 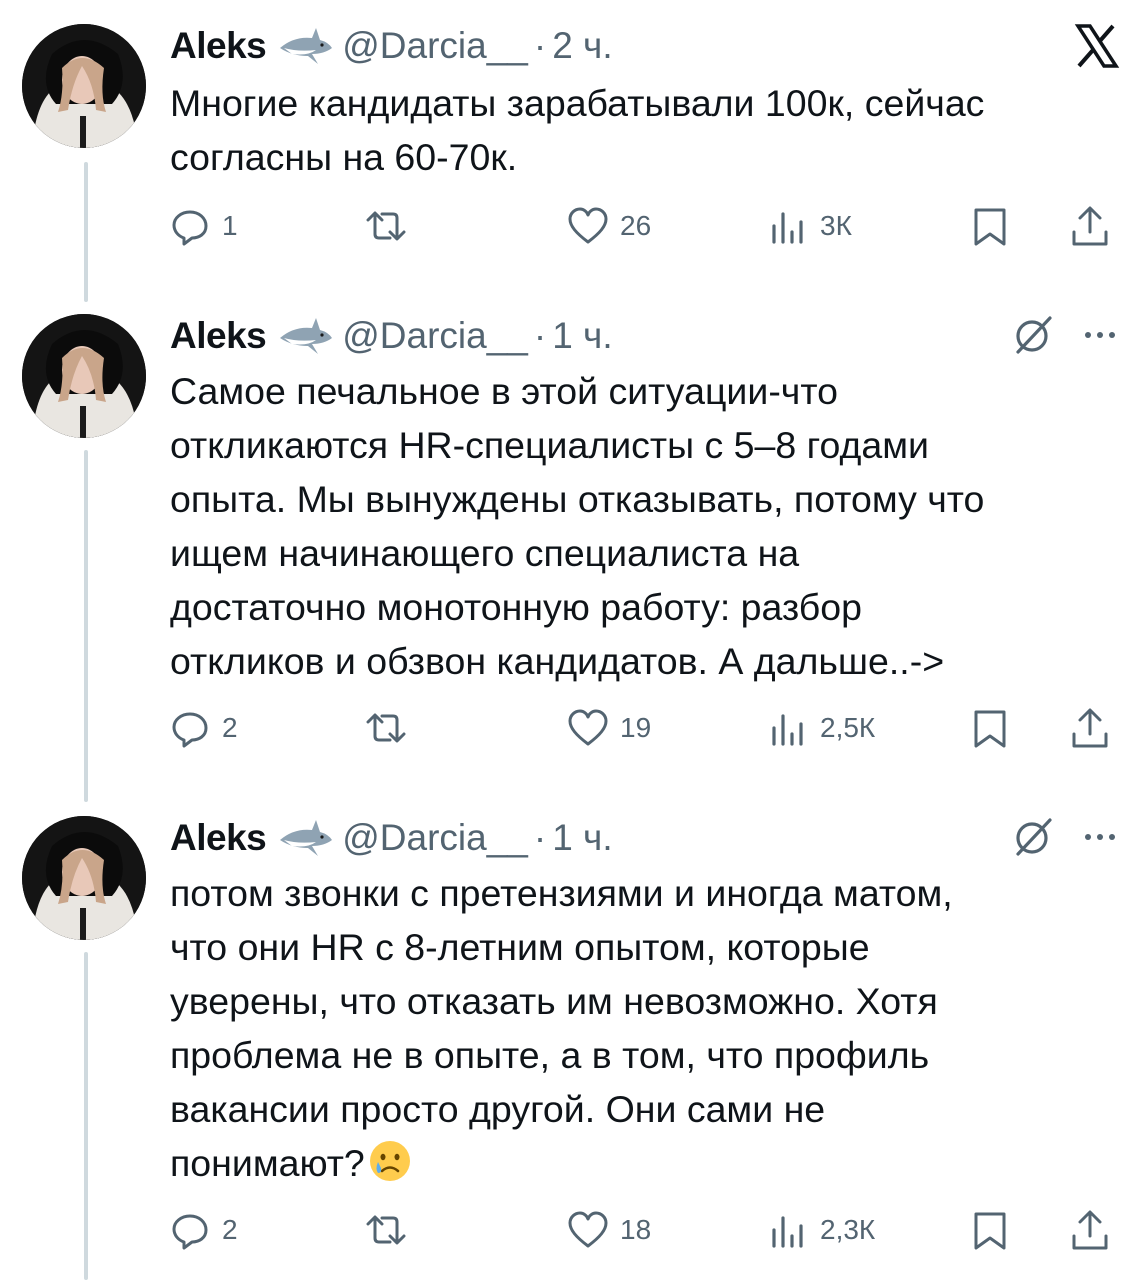 I want to click on views-button: 3К, so click(x=809, y=226).